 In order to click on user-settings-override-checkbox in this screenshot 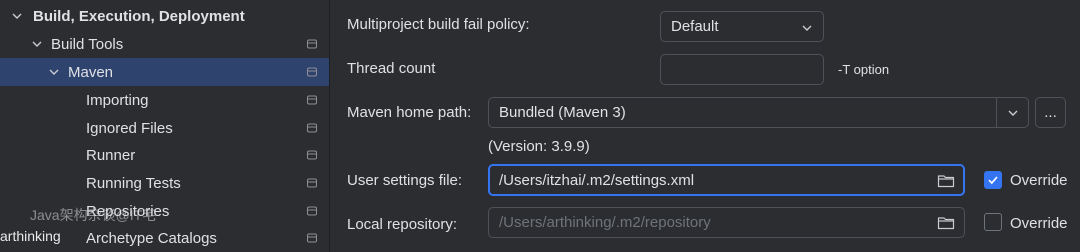, I will do `click(993, 180)`.